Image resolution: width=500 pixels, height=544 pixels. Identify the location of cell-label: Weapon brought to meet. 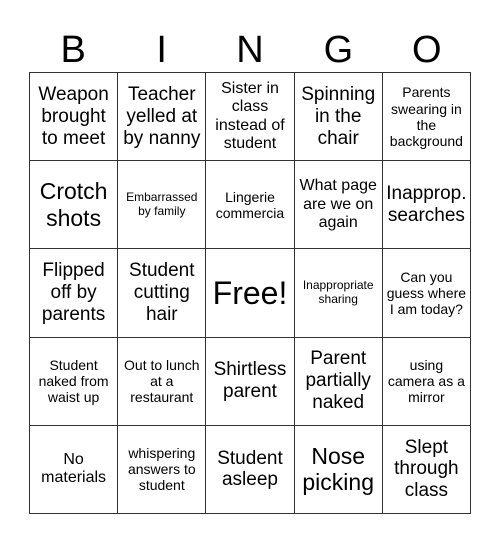
(73, 116).